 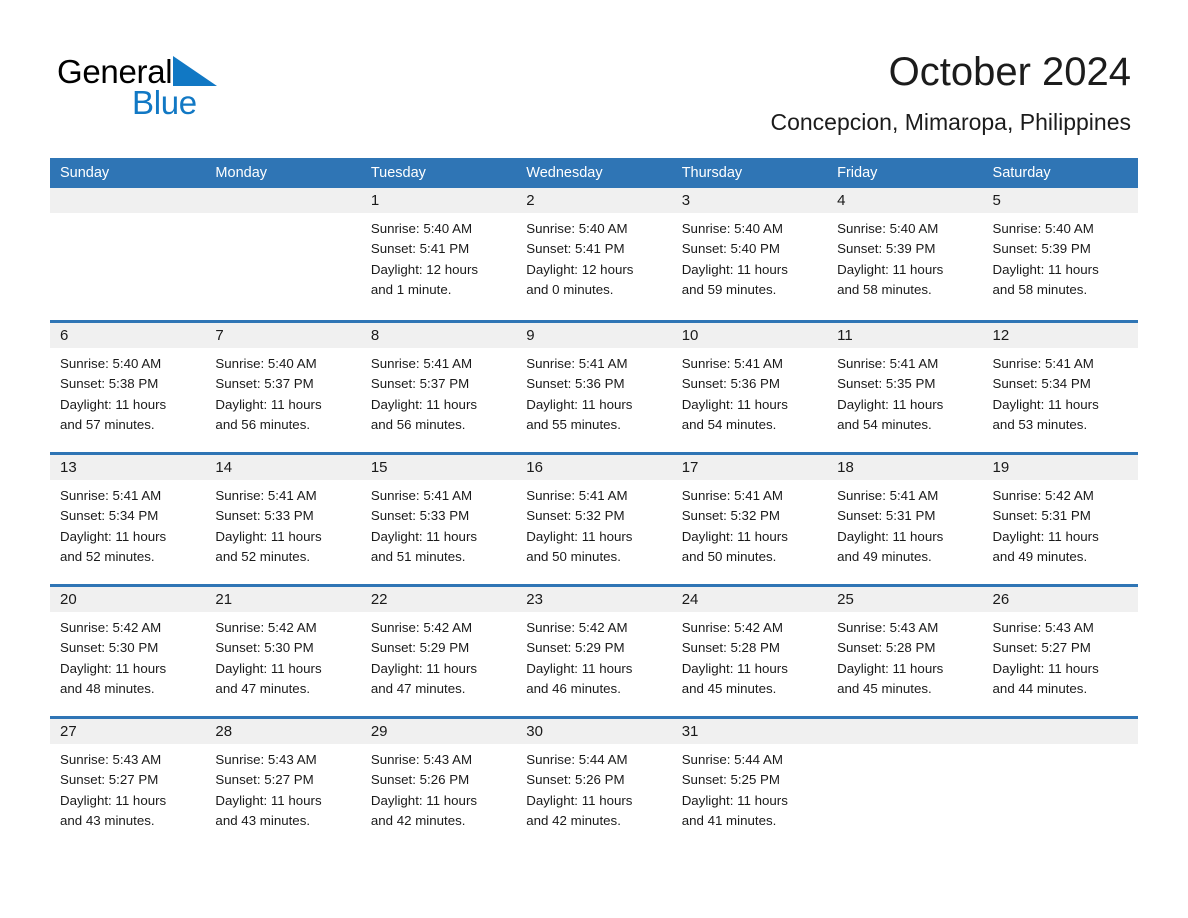 I want to click on sunset-text: Sunset: 5:34 PM, so click(x=1041, y=384).